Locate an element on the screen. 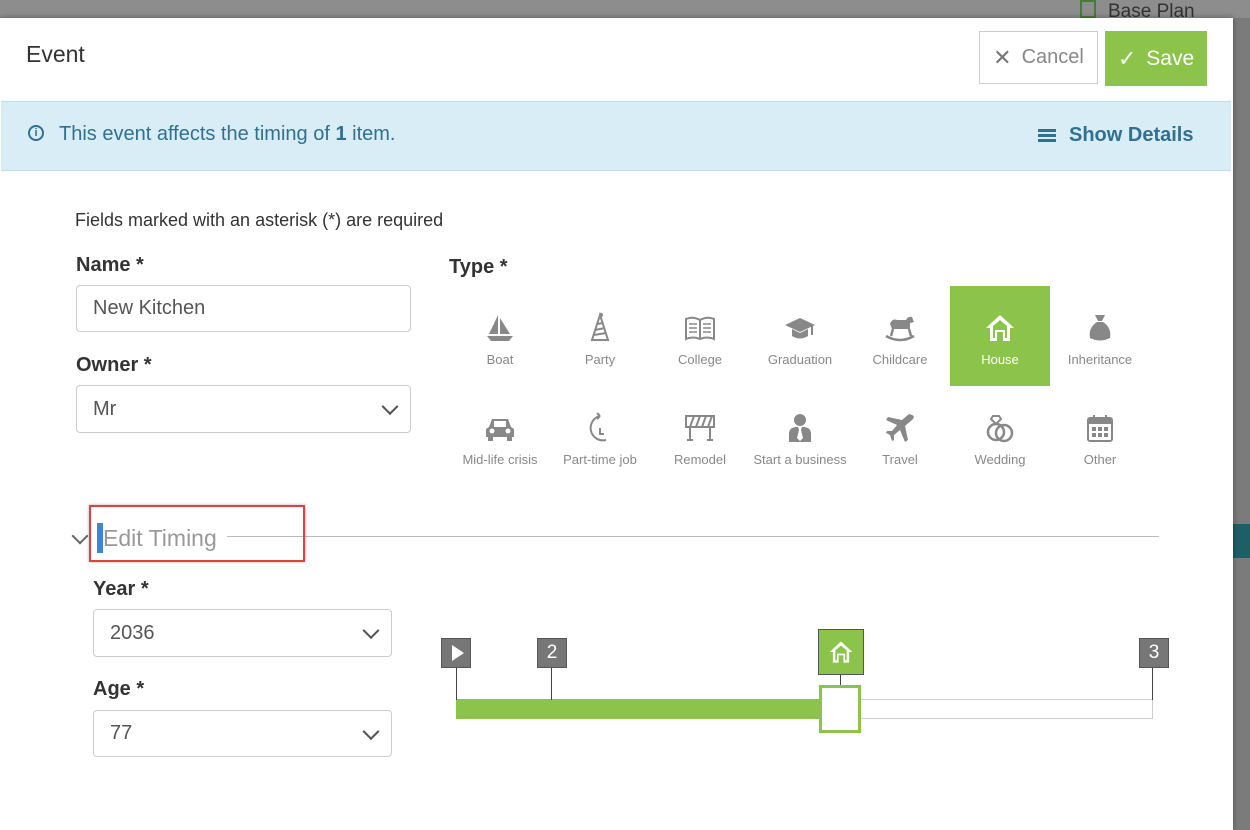 This screenshot has height=830, width=1250. type-travel: Travel is located at coordinates (900, 436).